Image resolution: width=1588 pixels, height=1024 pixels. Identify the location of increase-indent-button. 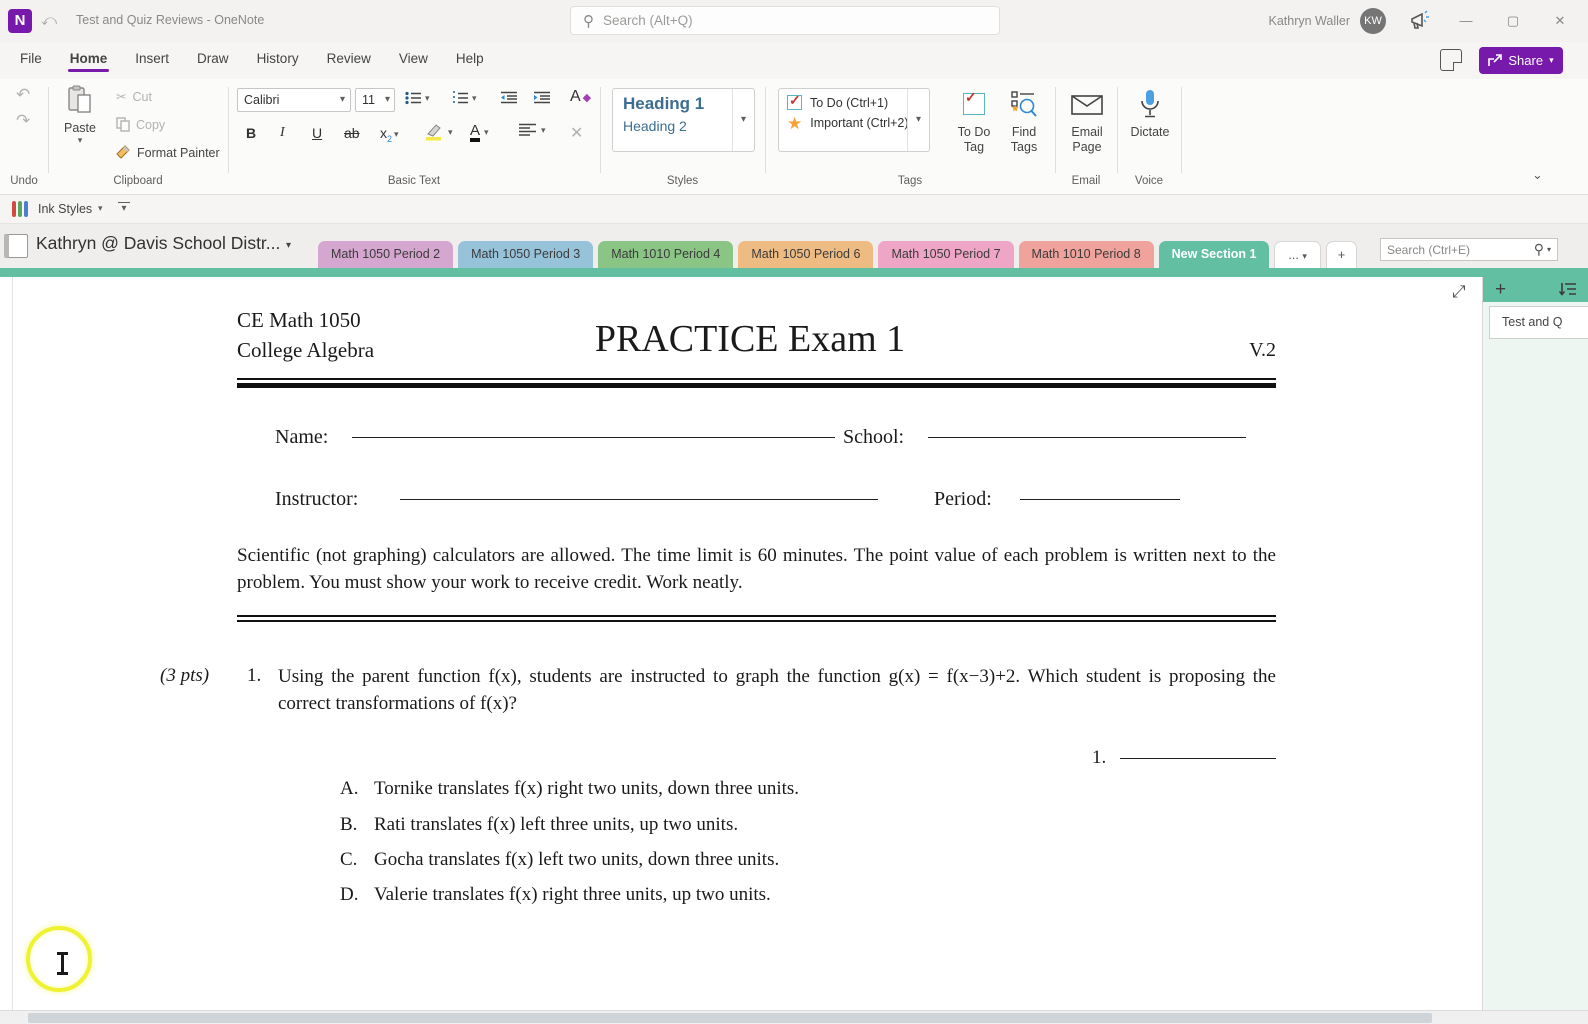
(542, 97).